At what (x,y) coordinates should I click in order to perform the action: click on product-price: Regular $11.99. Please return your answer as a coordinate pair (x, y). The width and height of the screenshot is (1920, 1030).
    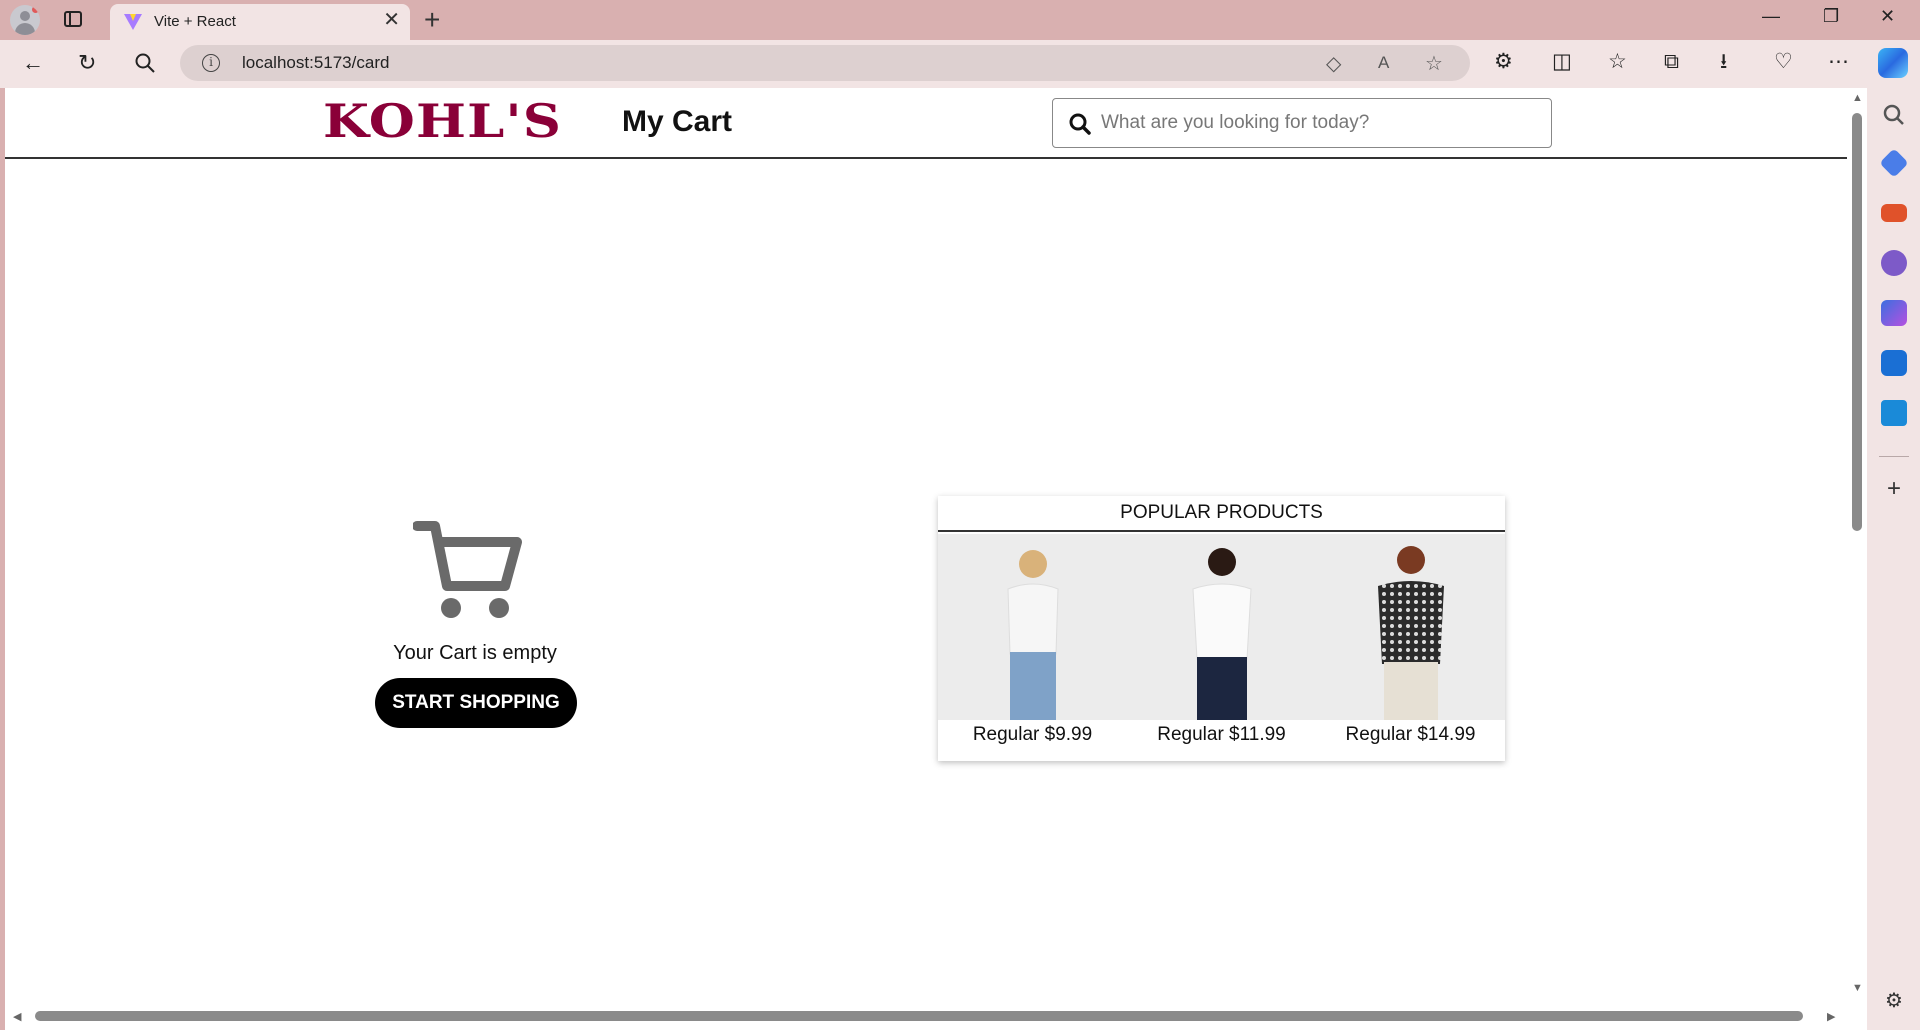
    Looking at the image, I should click on (1221, 734).